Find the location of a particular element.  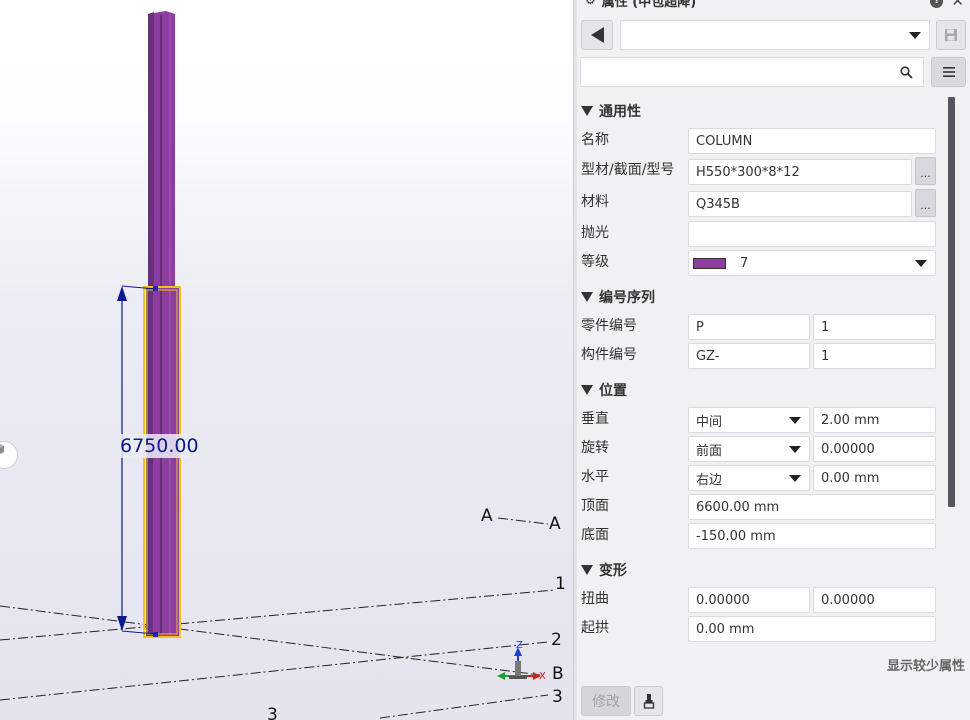

class-dropdown: 7 is located at coordinates (812, 263).